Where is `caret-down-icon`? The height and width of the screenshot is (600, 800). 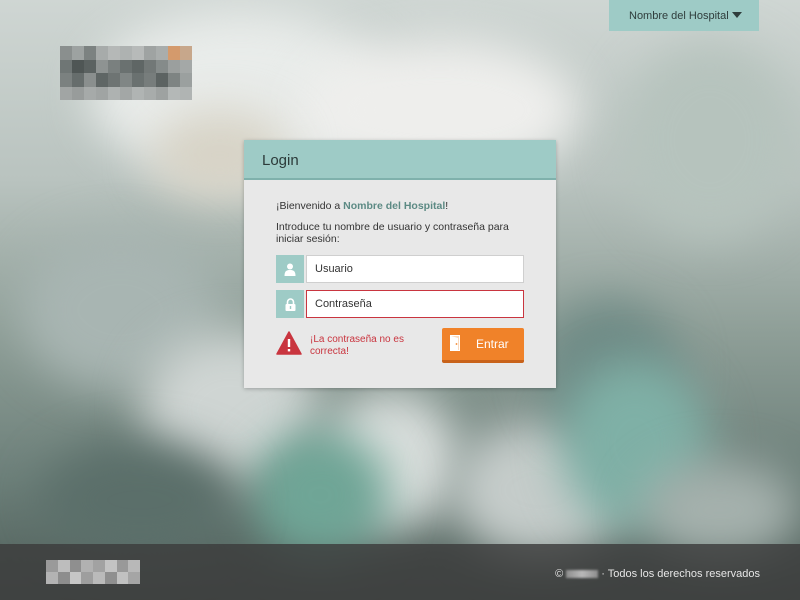
caret-down-icon is located at coordinates (737, 15).